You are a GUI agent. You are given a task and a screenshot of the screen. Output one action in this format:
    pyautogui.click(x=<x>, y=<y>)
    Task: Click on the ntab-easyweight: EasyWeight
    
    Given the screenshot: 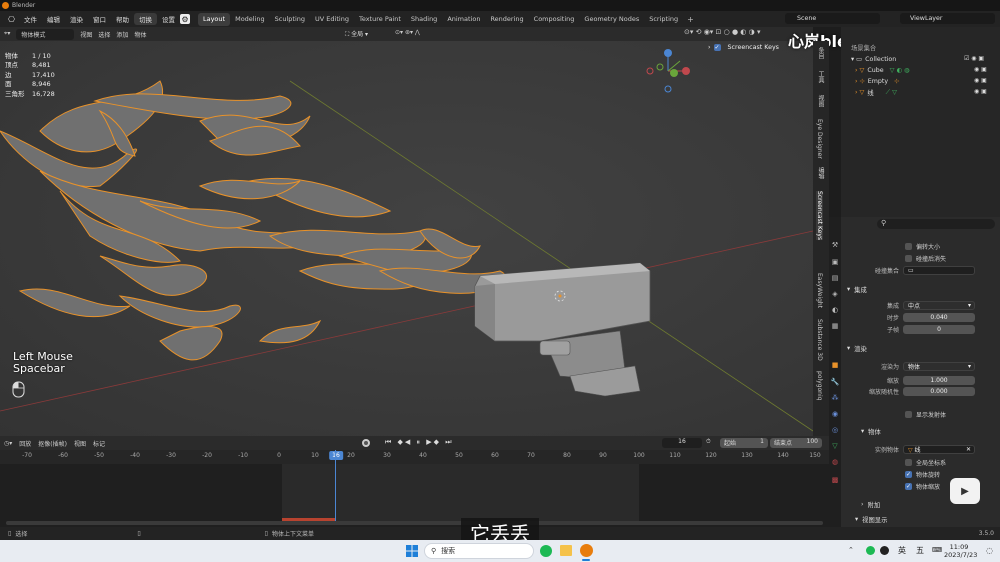 What is the action you would take?
    pyautogui.click(x=819, y=290)
    